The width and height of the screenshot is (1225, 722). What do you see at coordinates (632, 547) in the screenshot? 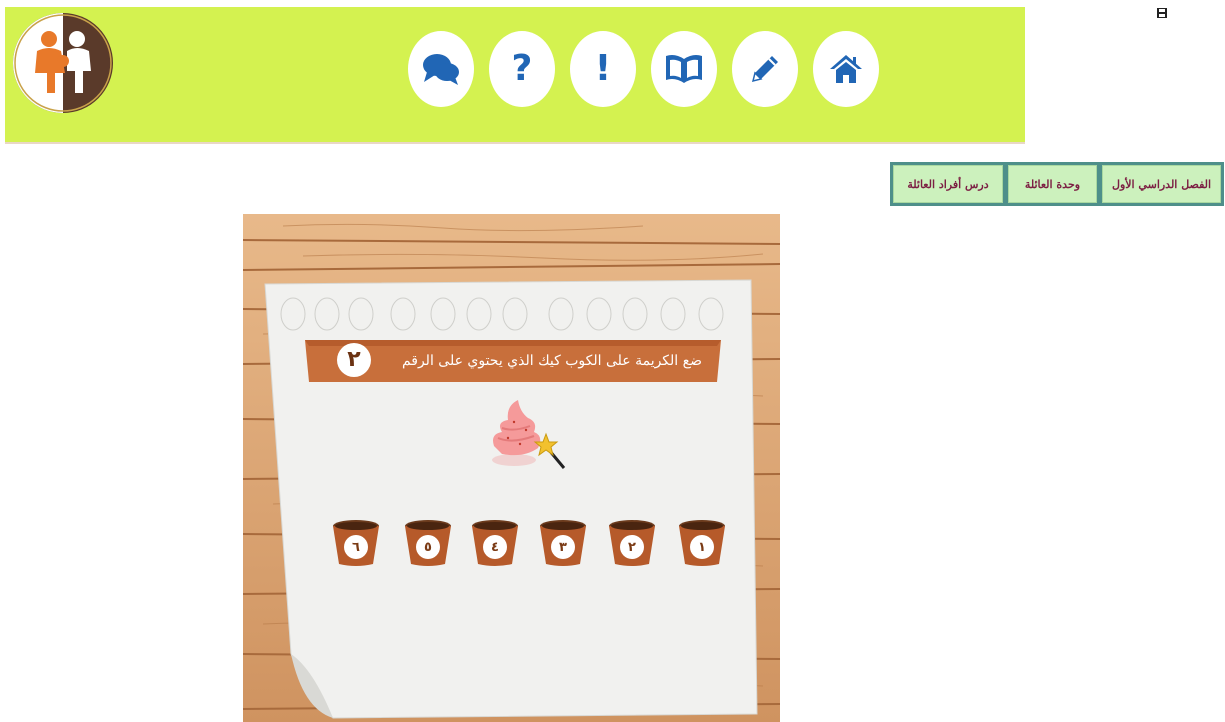
I see `cup-label: ٢` at bounding box center [632, 547].